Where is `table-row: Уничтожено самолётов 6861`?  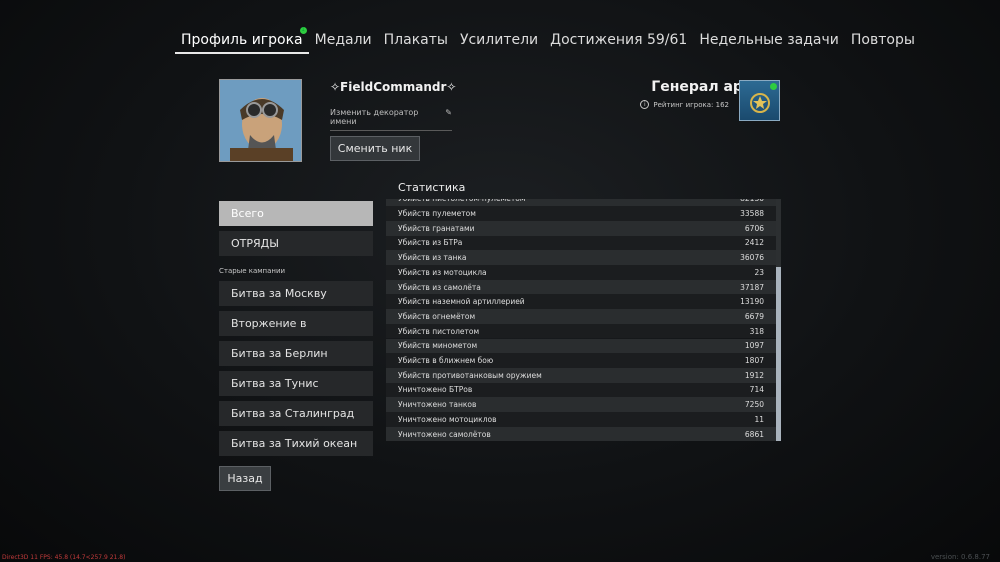 table-row: Уничтожено самолётов 6861 is located at coordinates (581, 433).